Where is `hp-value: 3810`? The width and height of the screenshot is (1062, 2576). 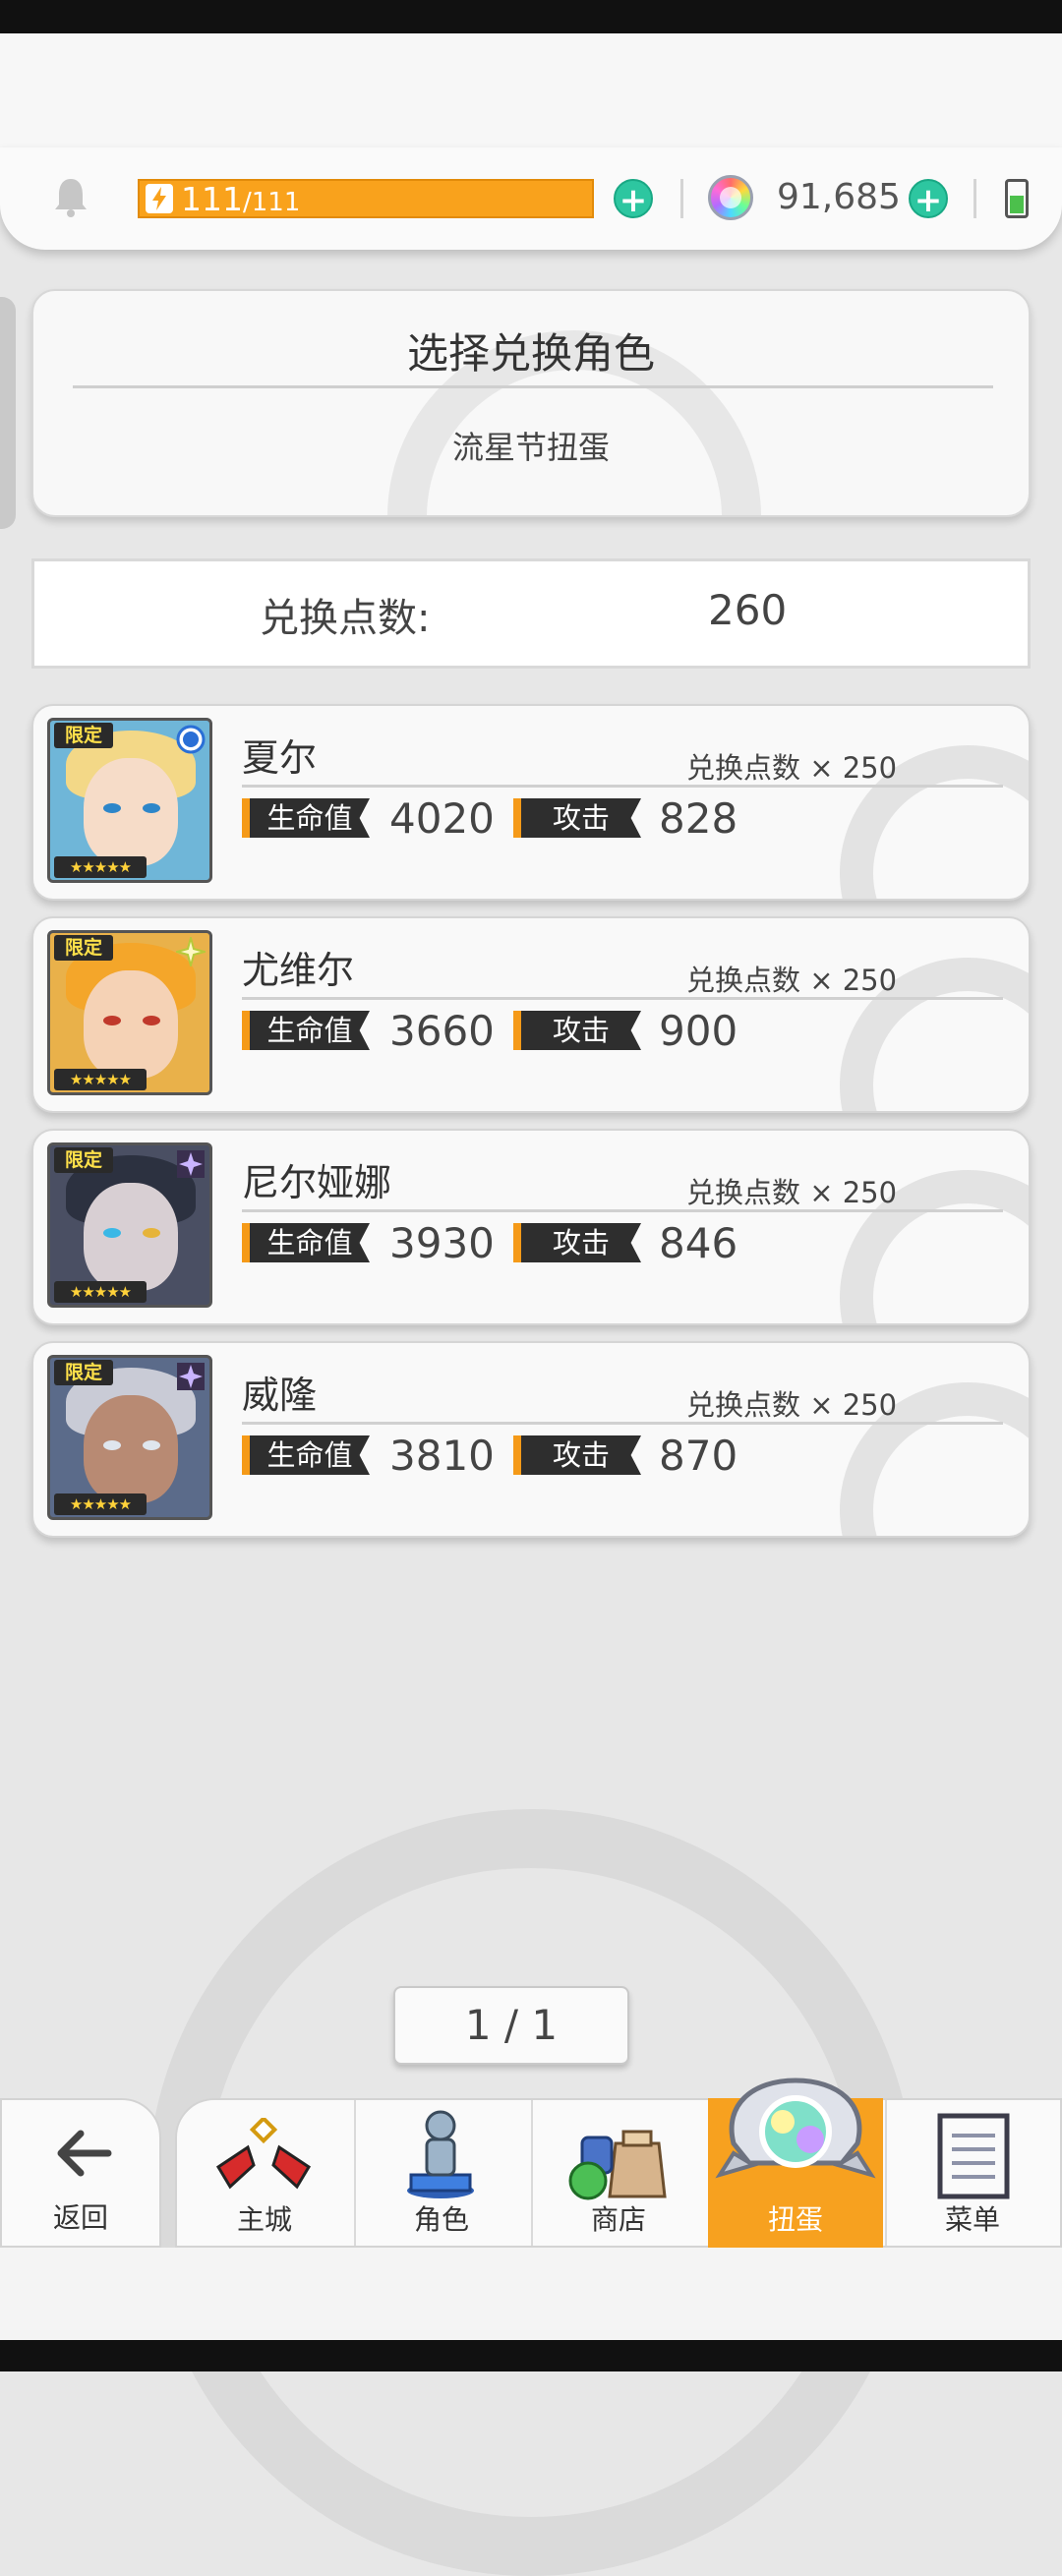
hp-value: 3810 is located at coordinates (442, 1456).